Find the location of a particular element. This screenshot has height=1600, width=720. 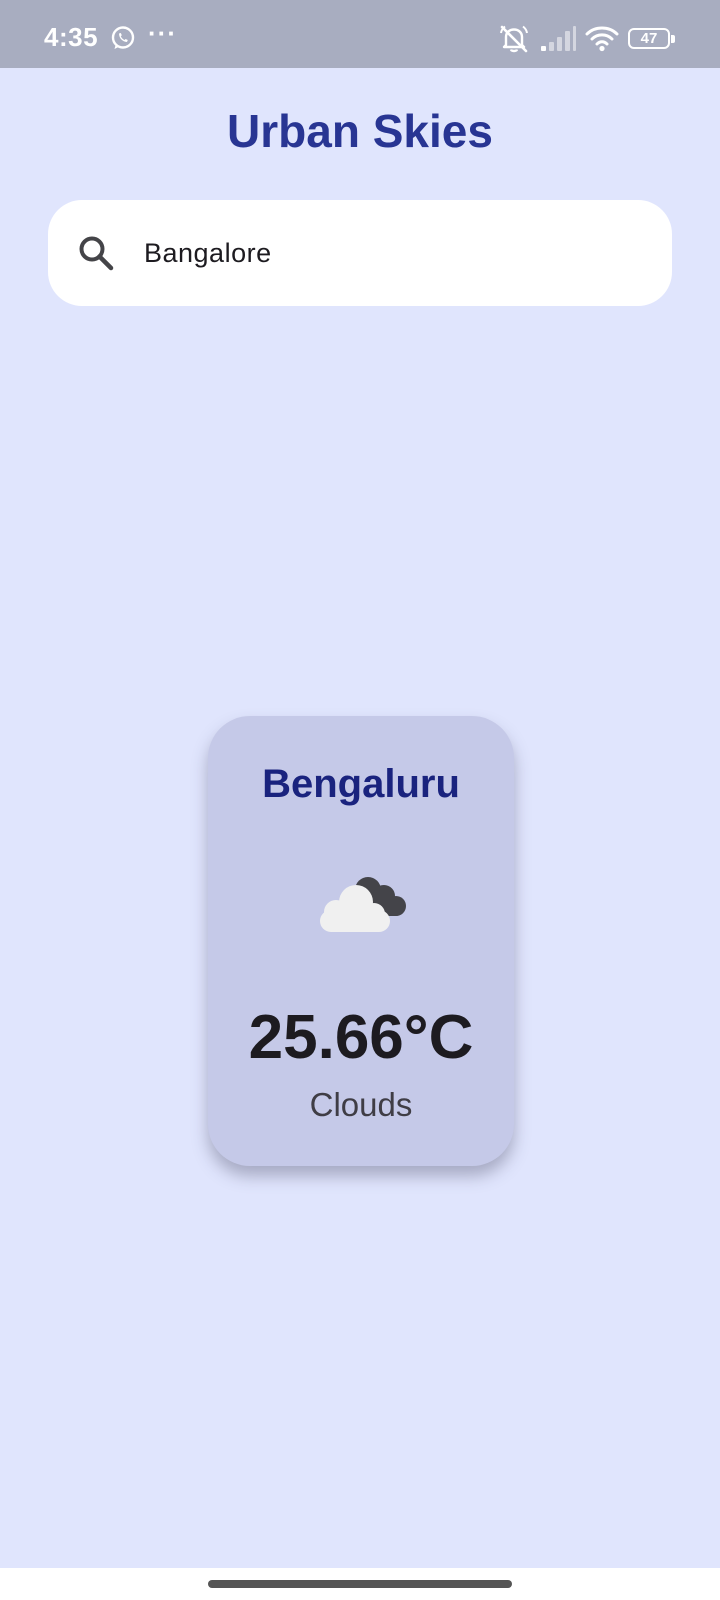

search-bar is located at coordinates (360, 253).